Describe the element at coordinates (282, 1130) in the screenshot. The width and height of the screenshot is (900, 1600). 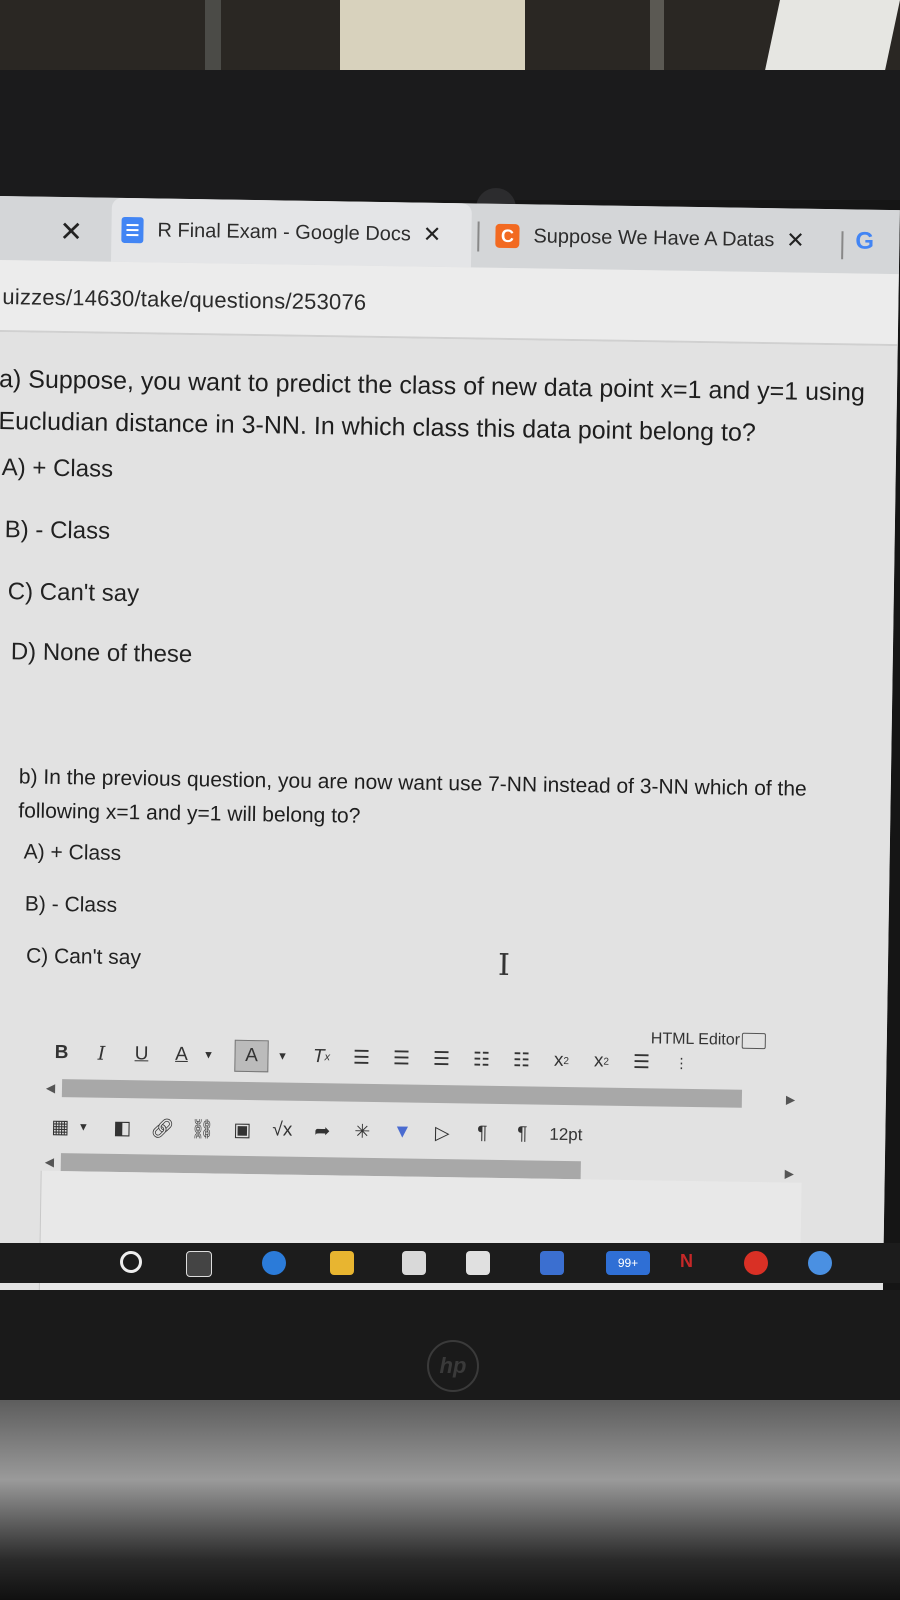
I see `equation-icon: √x` at that location.